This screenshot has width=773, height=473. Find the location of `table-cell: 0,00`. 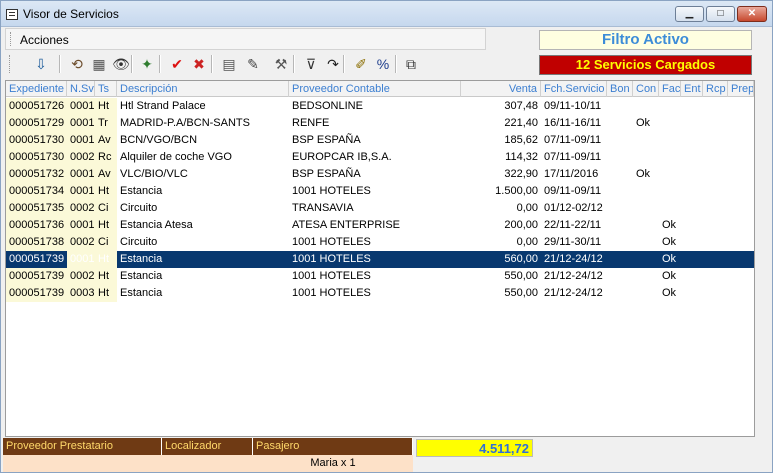

table-cell: 0,00 is located at coordinates (527, 242).